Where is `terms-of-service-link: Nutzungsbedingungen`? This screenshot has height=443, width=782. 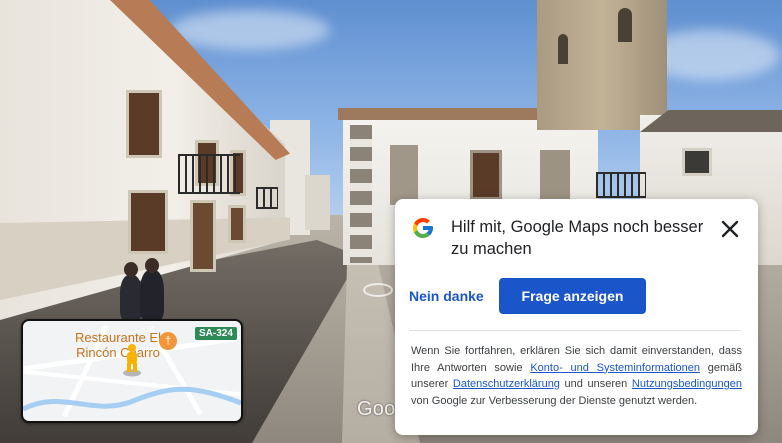
terms-of-service-link: Nutzungsbedingungen is located at coordinates (687, 384).